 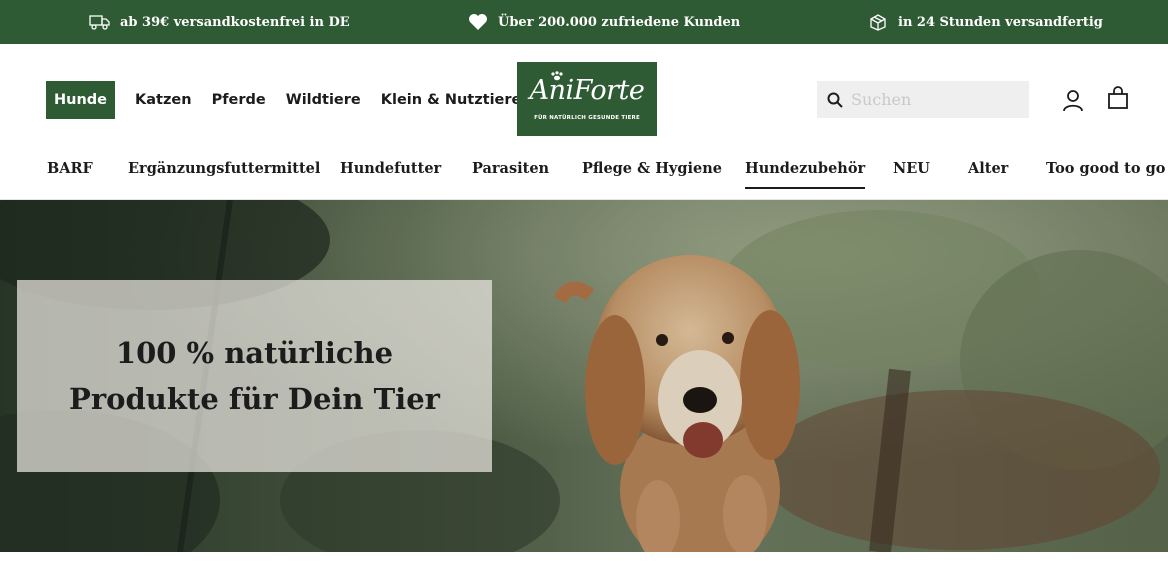 What do you see at coordinates (652, 173) in the screenshot?
I see `category-pflege-hygiene: Pflege & Hygiene` at bounding box center [652, 173].